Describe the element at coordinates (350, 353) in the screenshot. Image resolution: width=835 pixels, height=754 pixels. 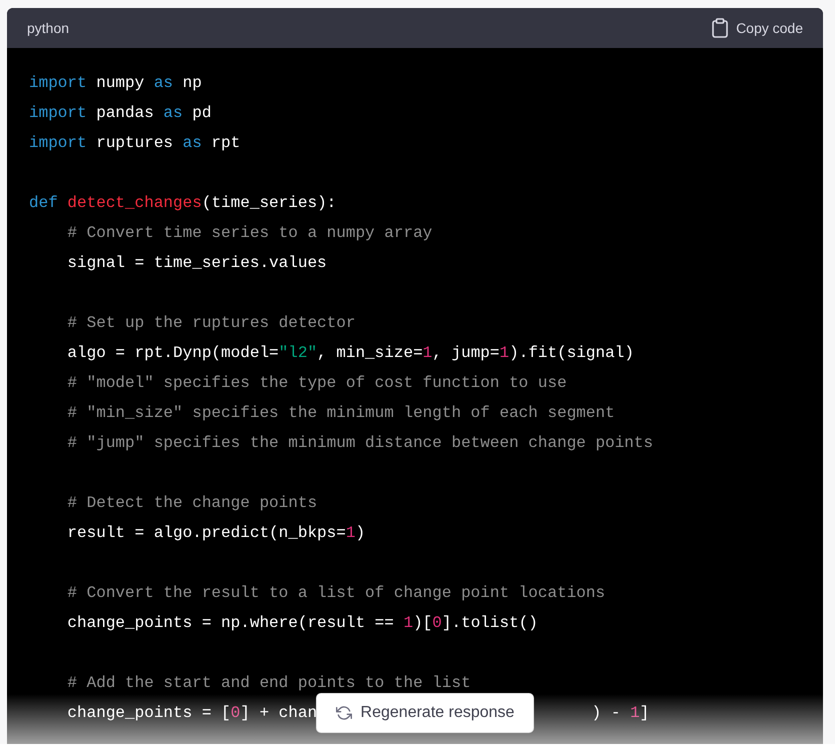
I see `code-line: algo = rpt.Dynp(model="l2", min_size=1, jump=1).fit(signal)` at that location.